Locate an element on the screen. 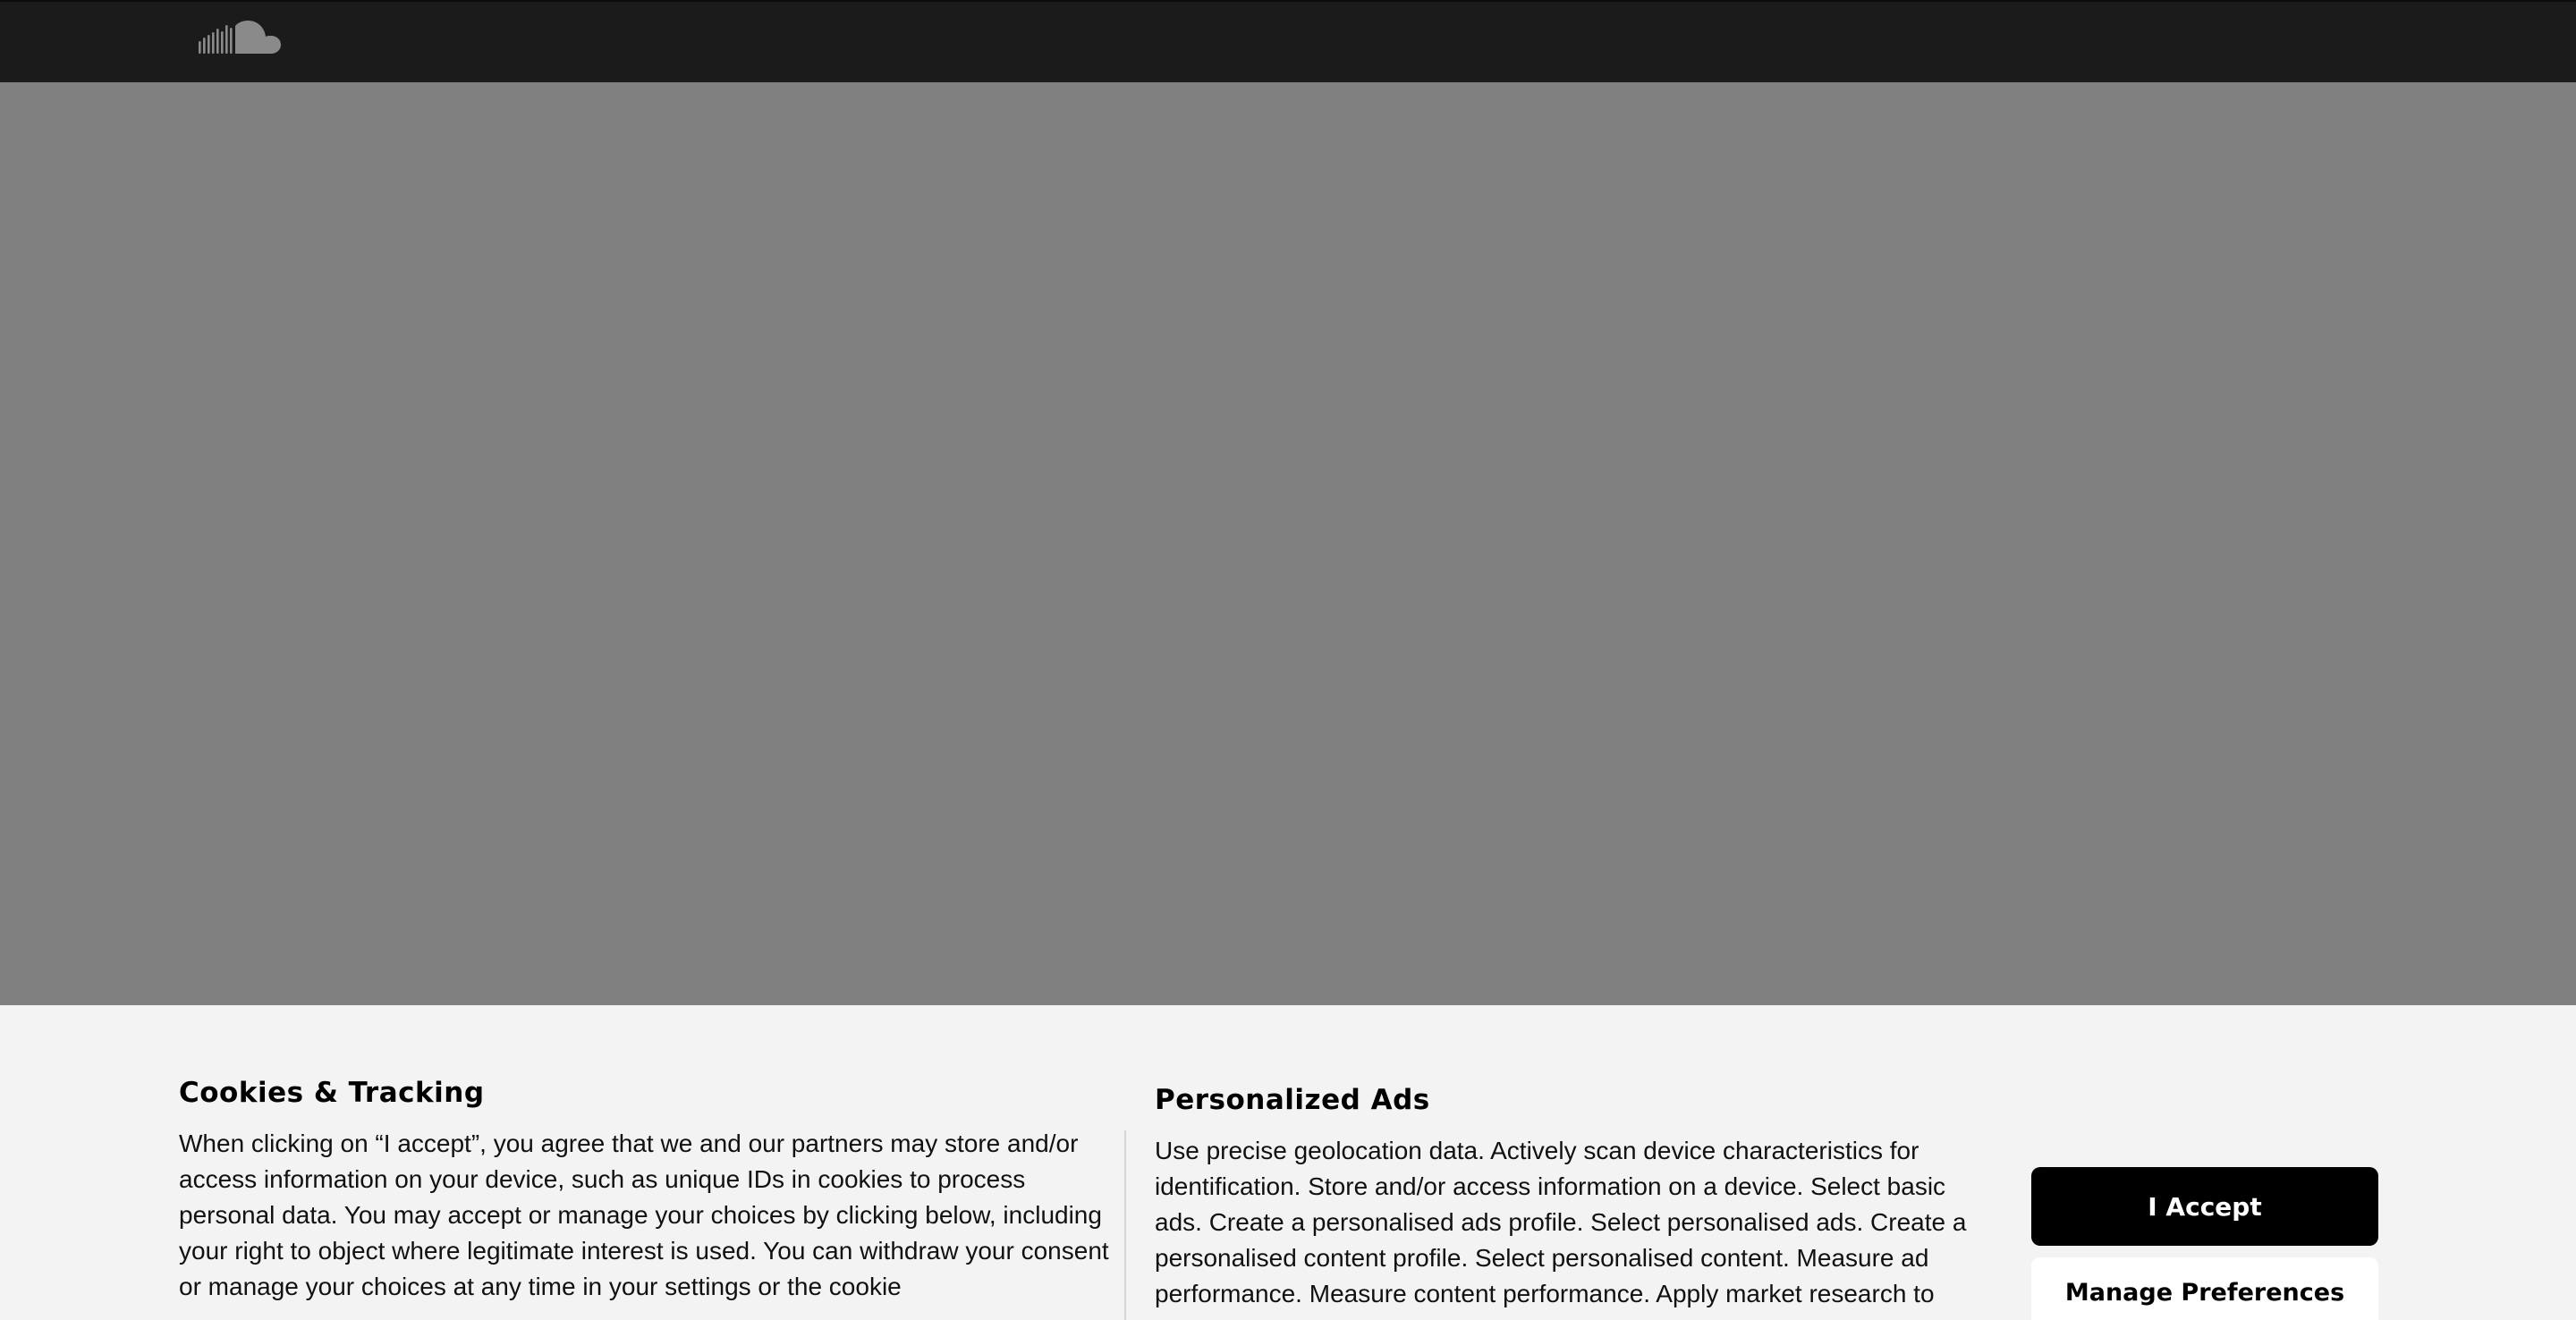  top-navigation-bar is located at coordinates (1288, 41).